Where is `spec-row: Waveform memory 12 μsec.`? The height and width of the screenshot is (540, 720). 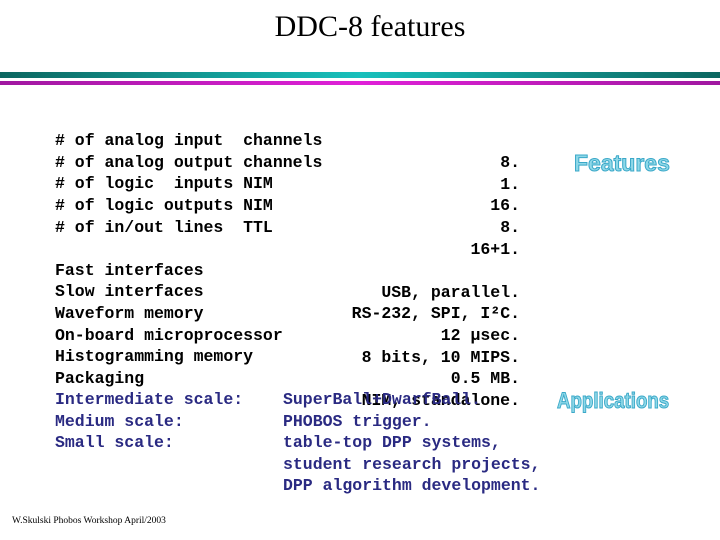 spec-row: Waveform memory 12 μsec. is located at coordinates (287, 313).